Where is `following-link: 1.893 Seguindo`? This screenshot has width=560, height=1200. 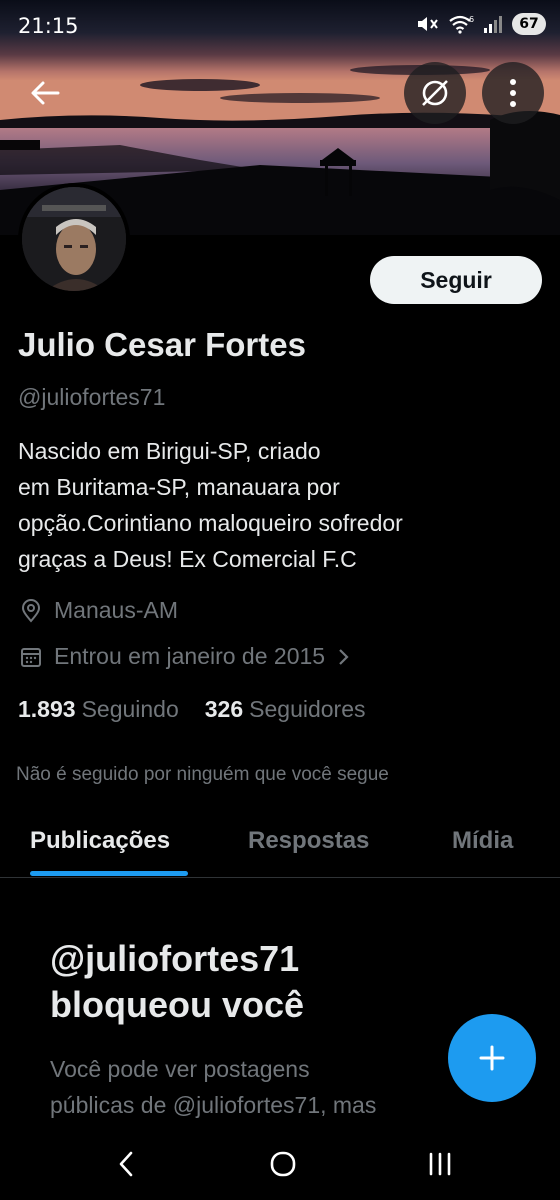
following-link: 1.893 Seguindo is located at coordinates (98, 709).